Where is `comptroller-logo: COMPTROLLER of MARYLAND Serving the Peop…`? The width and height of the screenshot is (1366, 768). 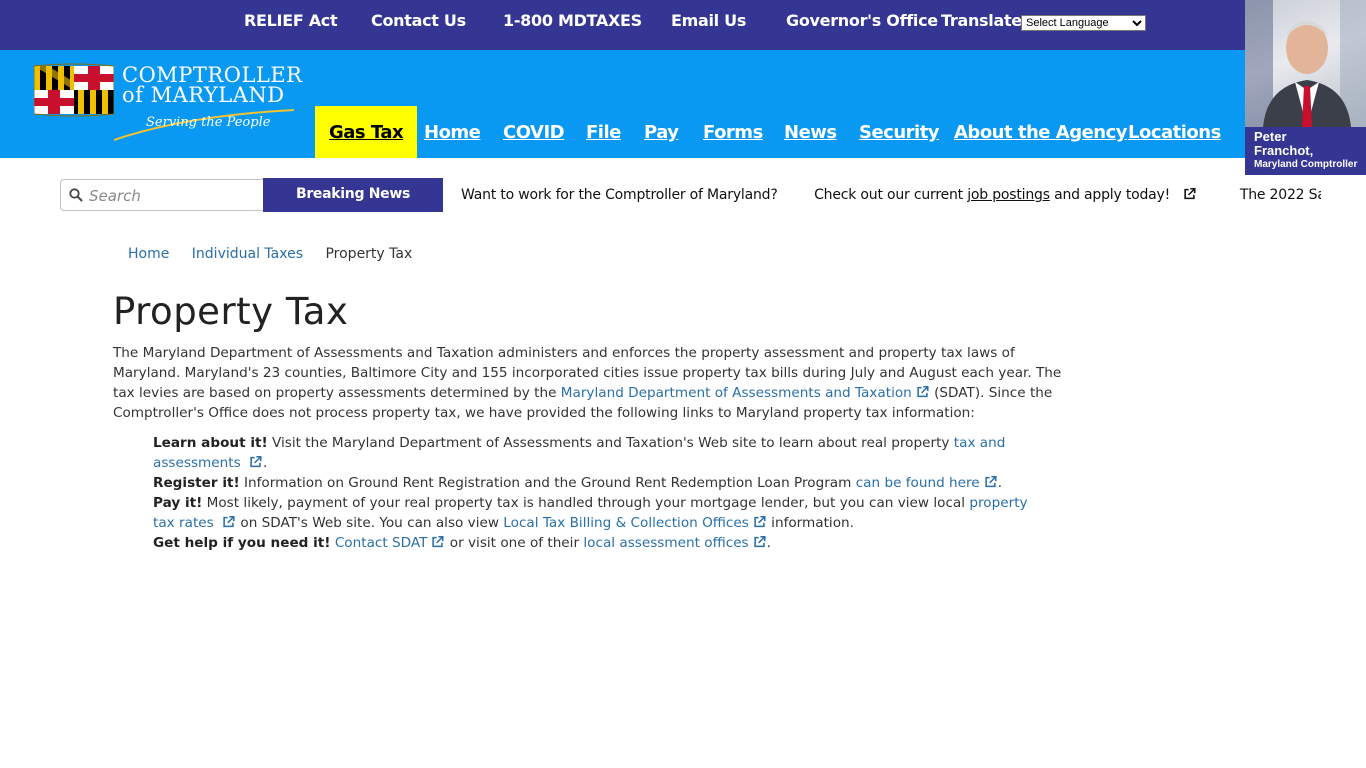
comptroller-logo: COMPTROLLER of MARYLAND Serving the Peop… is located at coordinates (168, 100).